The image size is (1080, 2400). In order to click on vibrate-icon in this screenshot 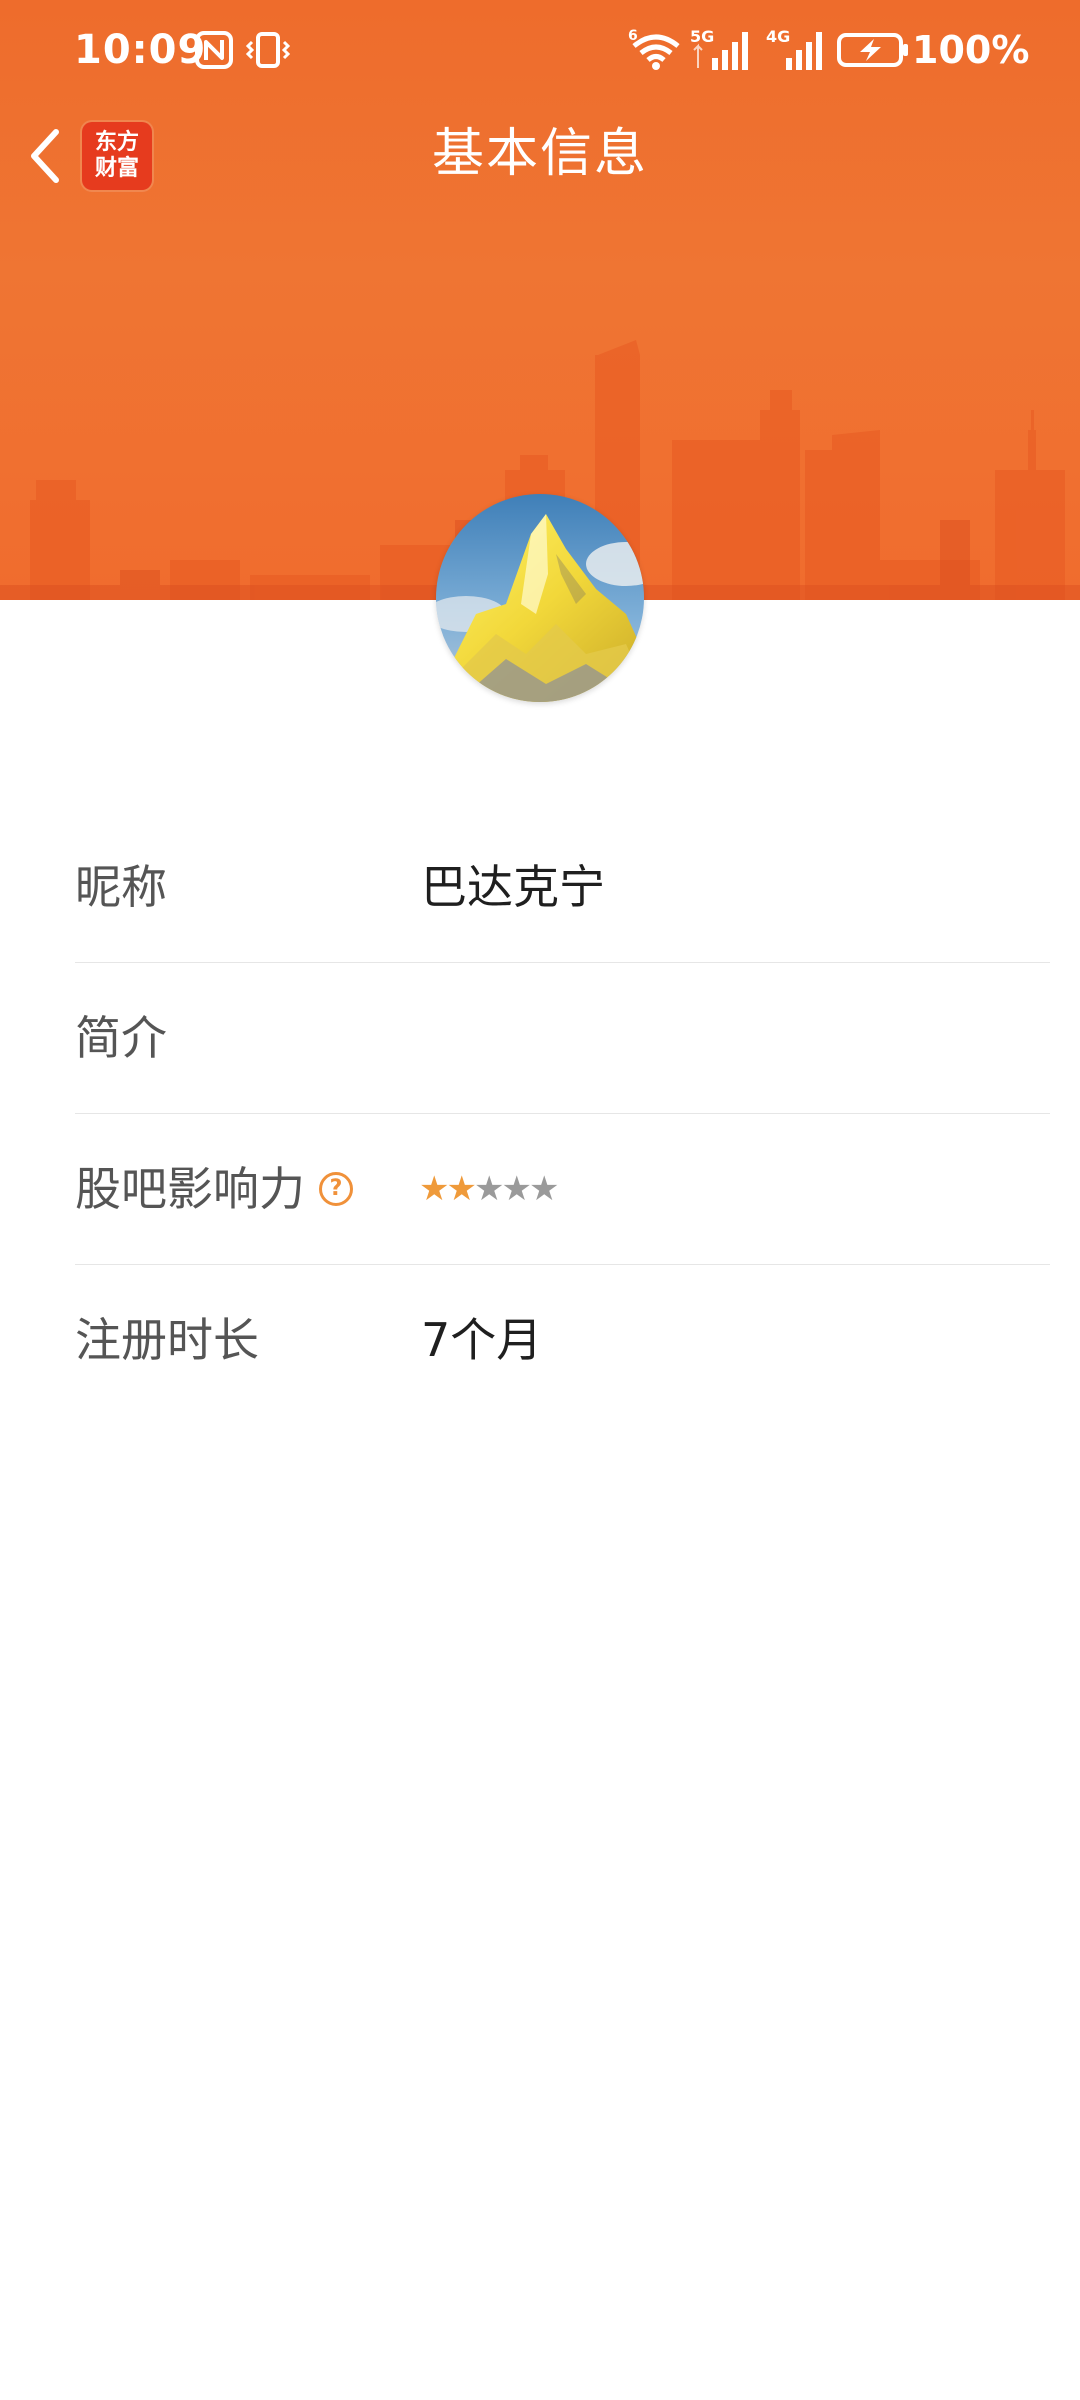, I will do `click(268, 50)`.